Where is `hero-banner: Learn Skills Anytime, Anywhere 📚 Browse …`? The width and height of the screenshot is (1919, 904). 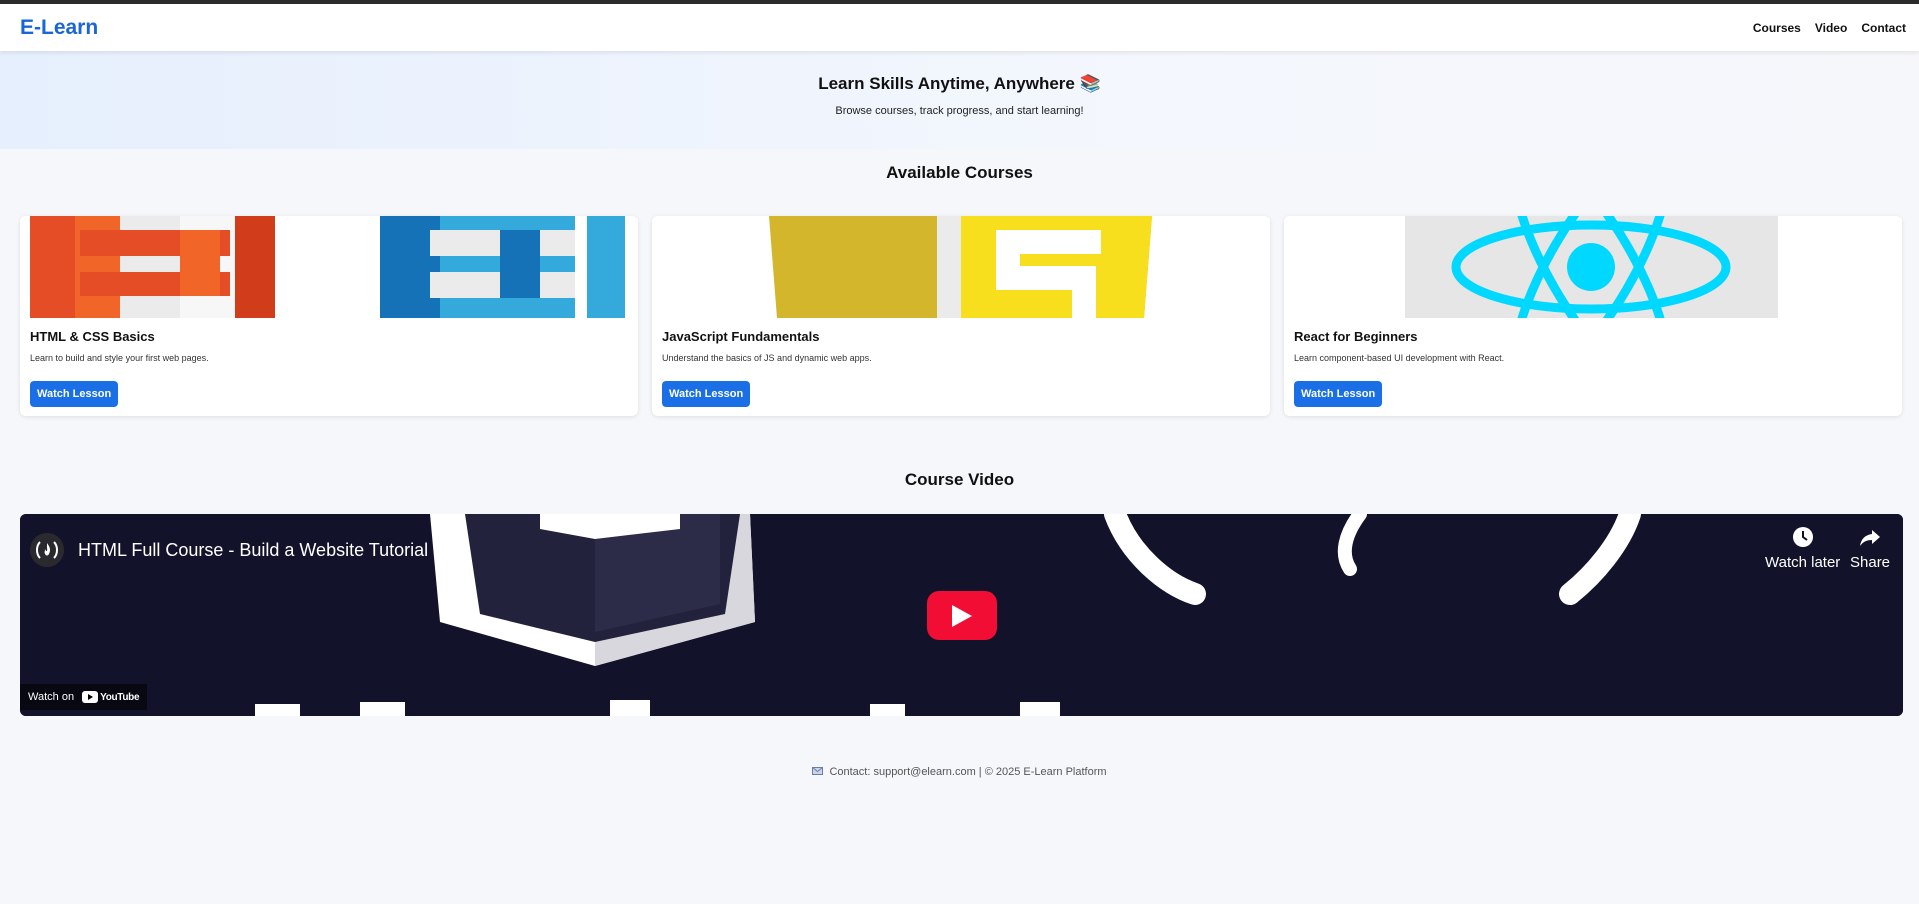 hero-banner: Learn Skills Anytime, Anywhere 📚 Browse … is located at coordinates (959, 100).